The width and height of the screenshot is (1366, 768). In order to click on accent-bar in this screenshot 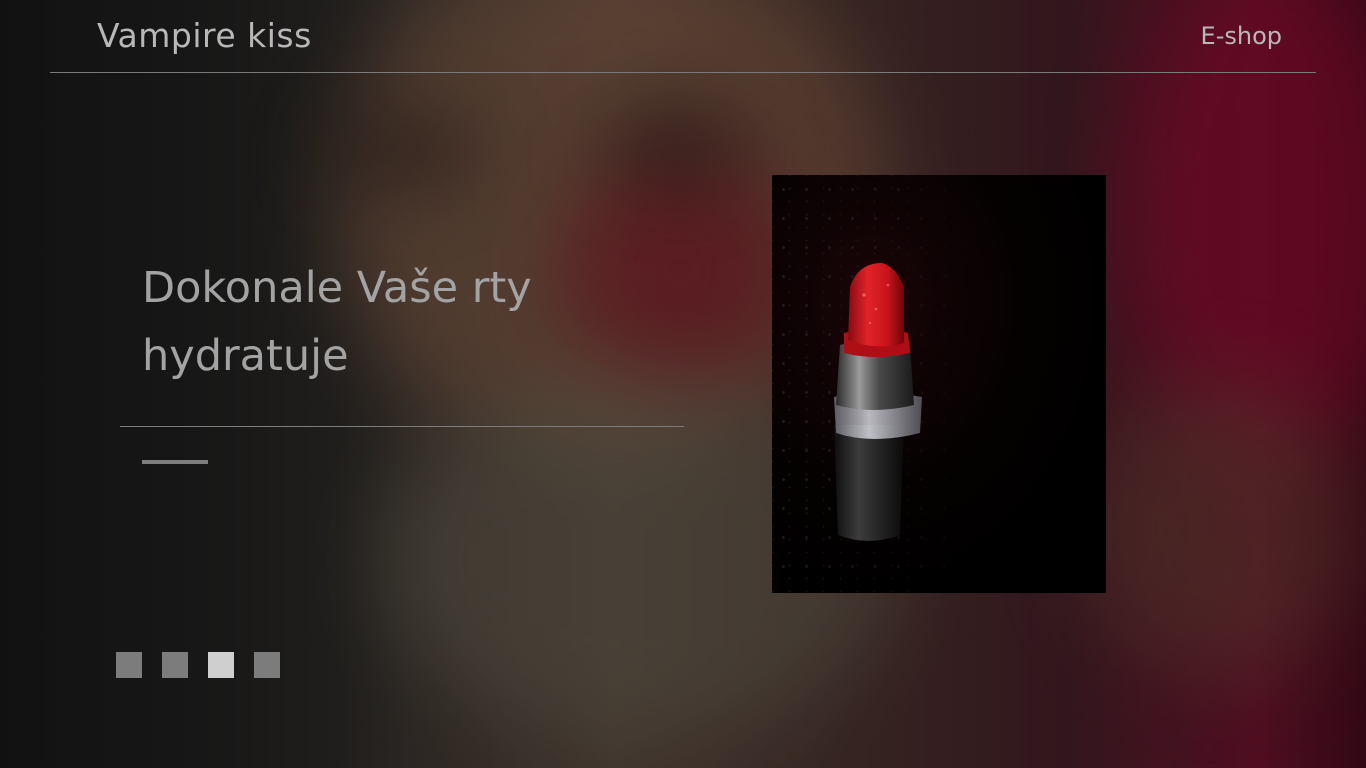, I will do `click(175, 462)`.